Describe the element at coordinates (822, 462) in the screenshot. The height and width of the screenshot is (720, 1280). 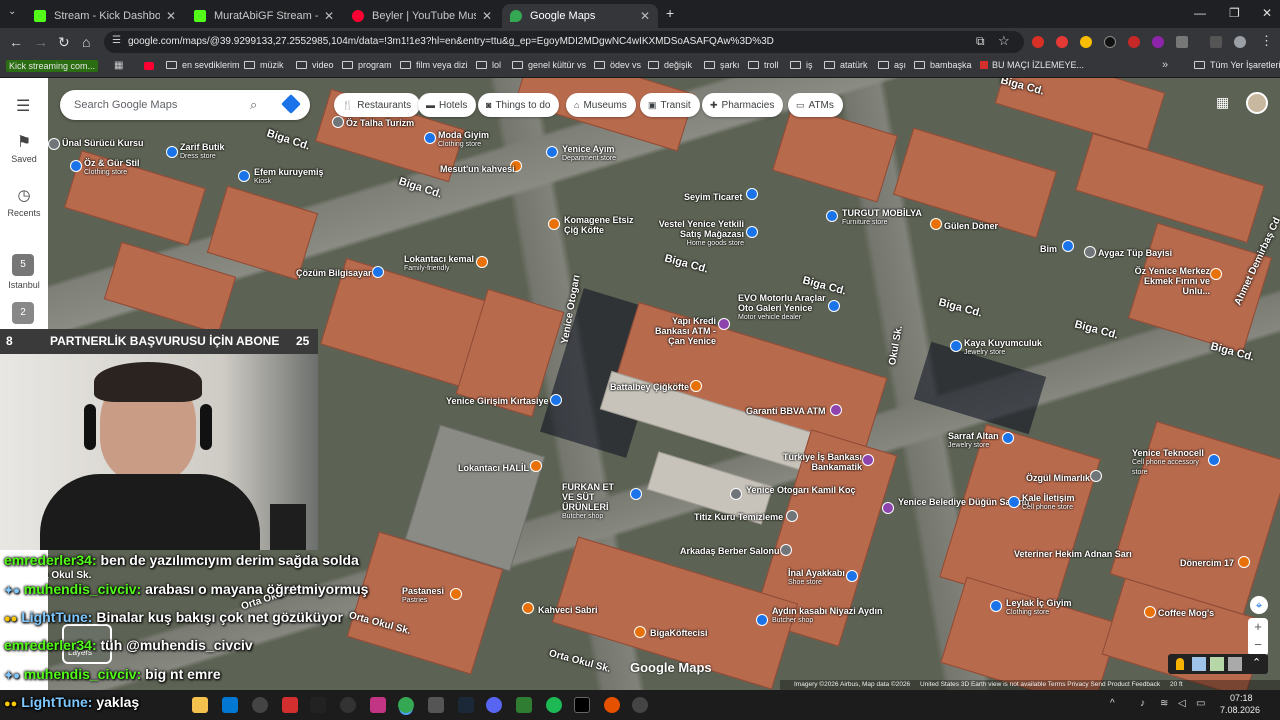
I see `place-label: Türkiye İş Bankası Bankamatik` at that location.